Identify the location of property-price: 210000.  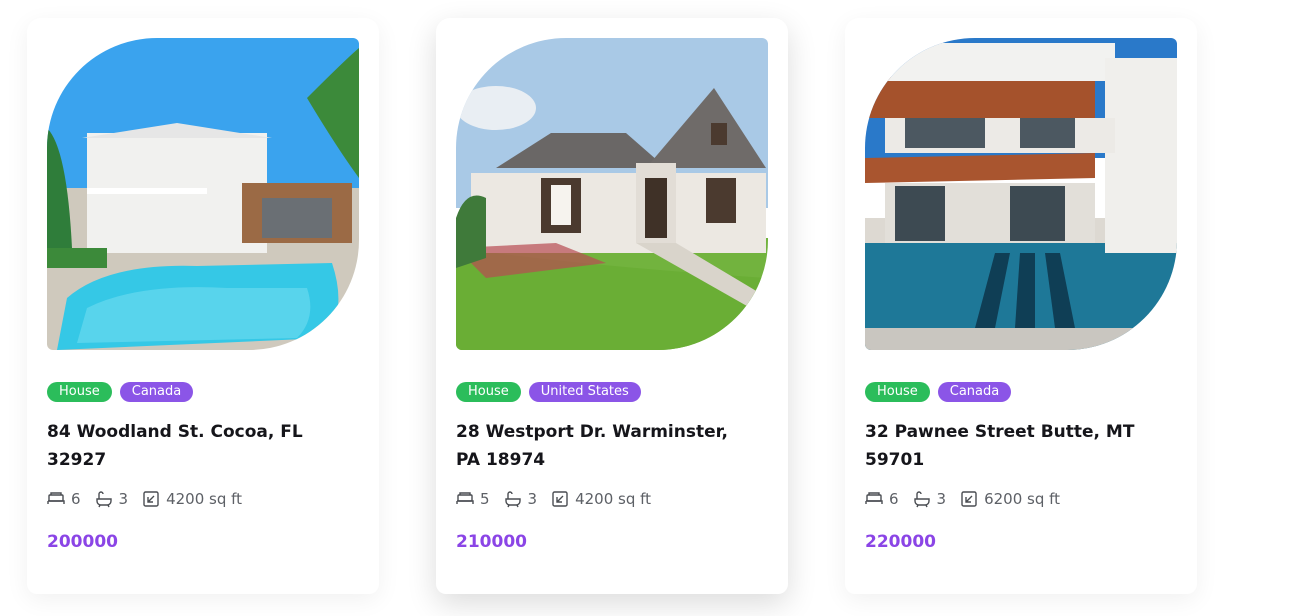
(491, 542).